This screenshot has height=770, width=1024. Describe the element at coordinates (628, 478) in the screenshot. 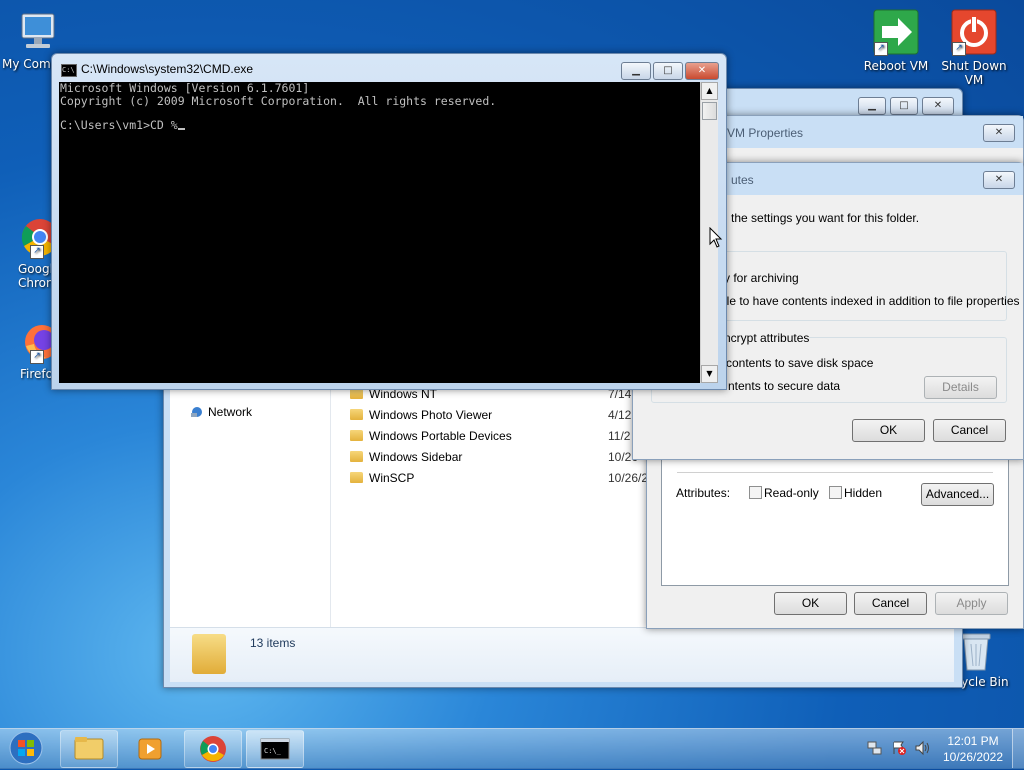

I see `file-date-modified: 10/26/2` at that location.